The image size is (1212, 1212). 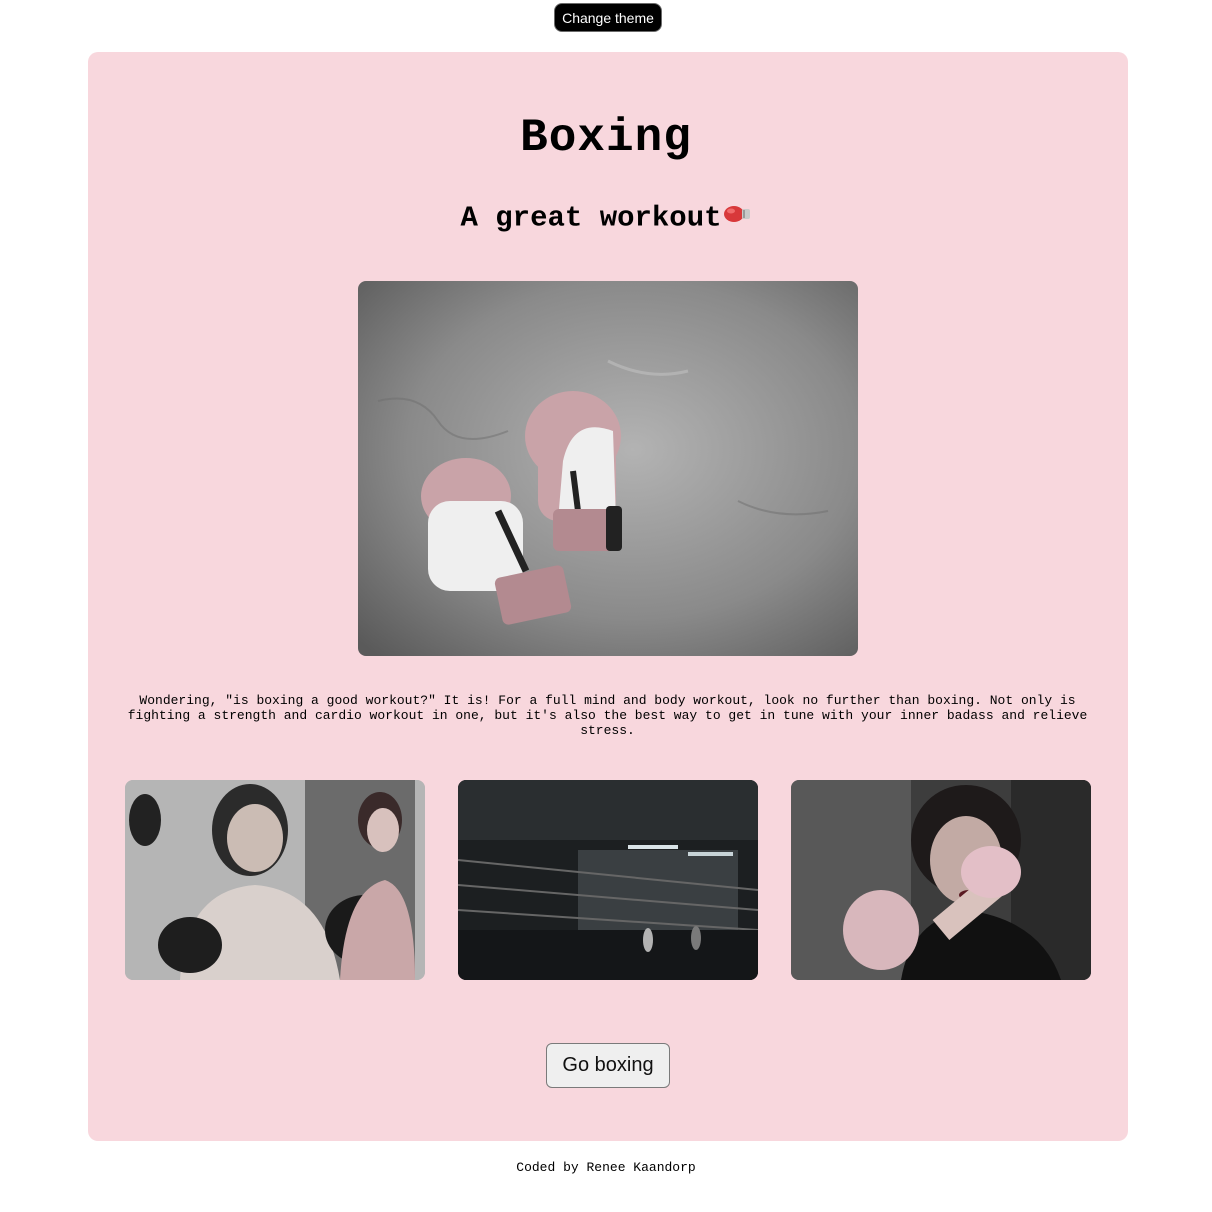 I want to click on change-theme-button: Change theme, so click(x=608, y=17).